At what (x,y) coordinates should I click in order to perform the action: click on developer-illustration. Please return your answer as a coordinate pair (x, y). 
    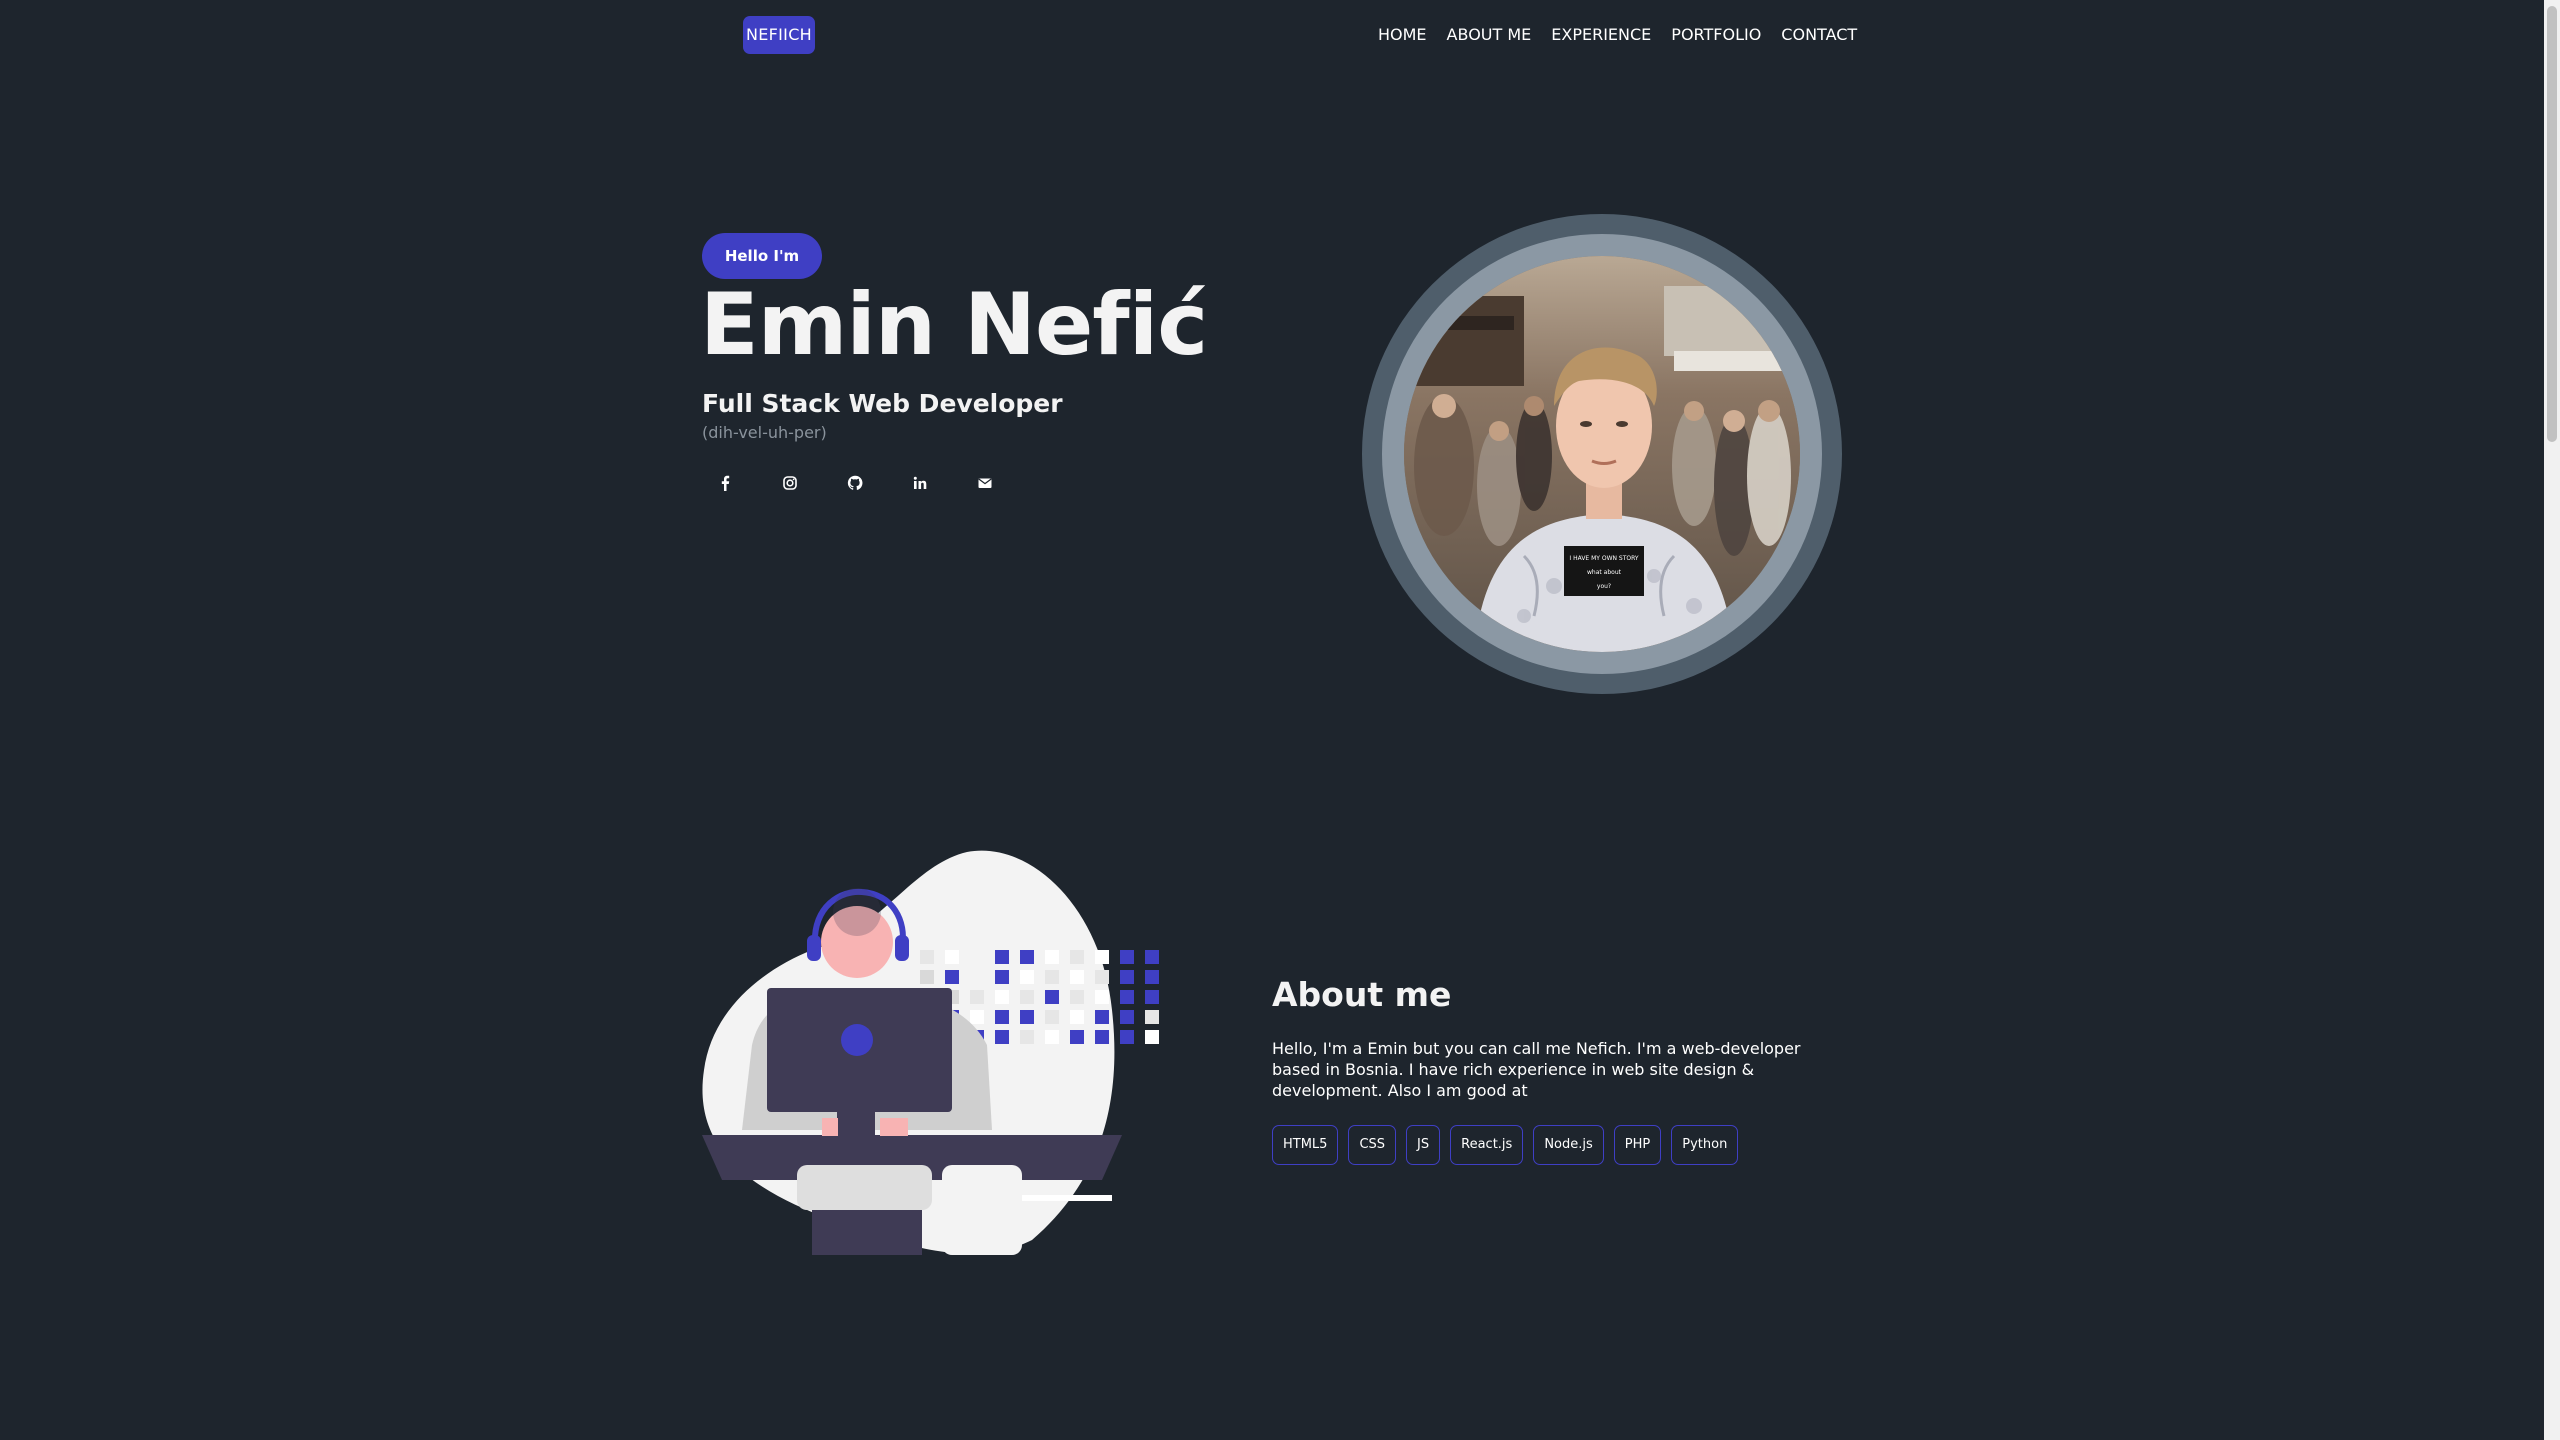
    Looking at the image, I should click on (933, 1052).